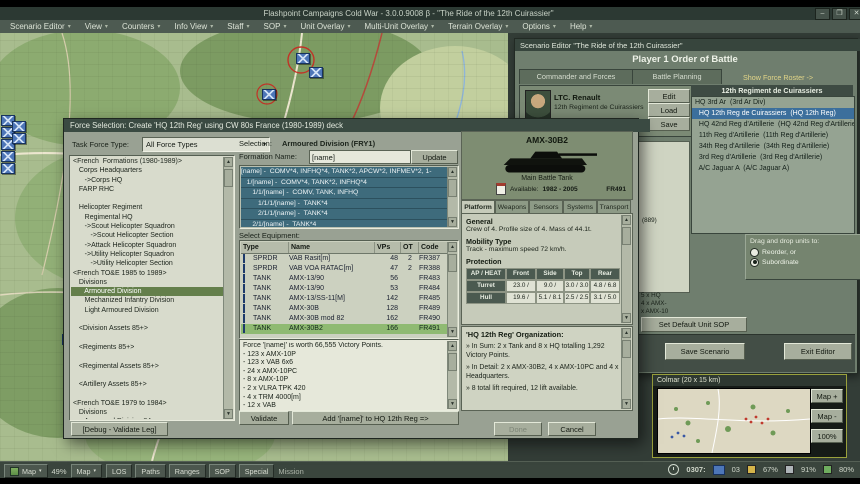 This screenshot has height=484, width=860. I want to click on tab-commander-and-forces: Commander and Forces, so click(576, 76).